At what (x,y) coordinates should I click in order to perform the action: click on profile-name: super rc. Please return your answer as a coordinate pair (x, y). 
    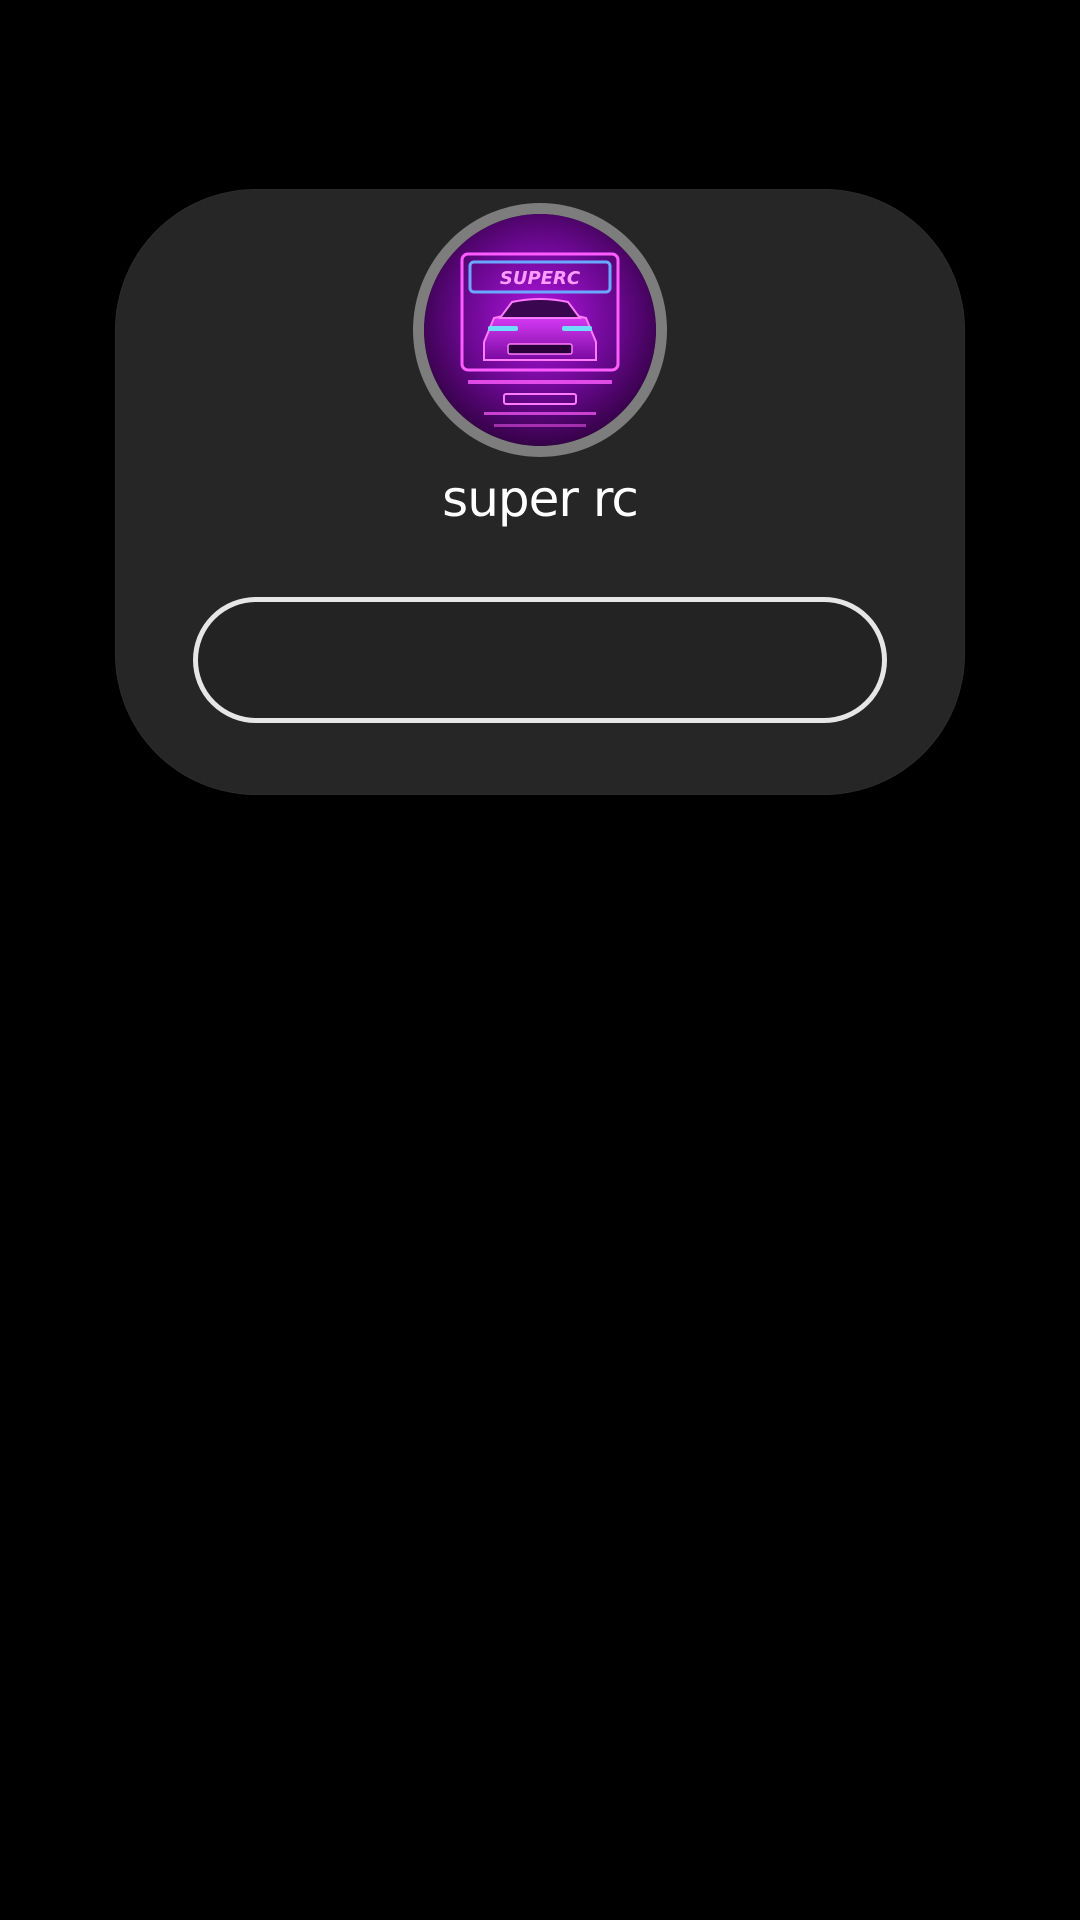
    Looking at the image, I should click on (540, 499).